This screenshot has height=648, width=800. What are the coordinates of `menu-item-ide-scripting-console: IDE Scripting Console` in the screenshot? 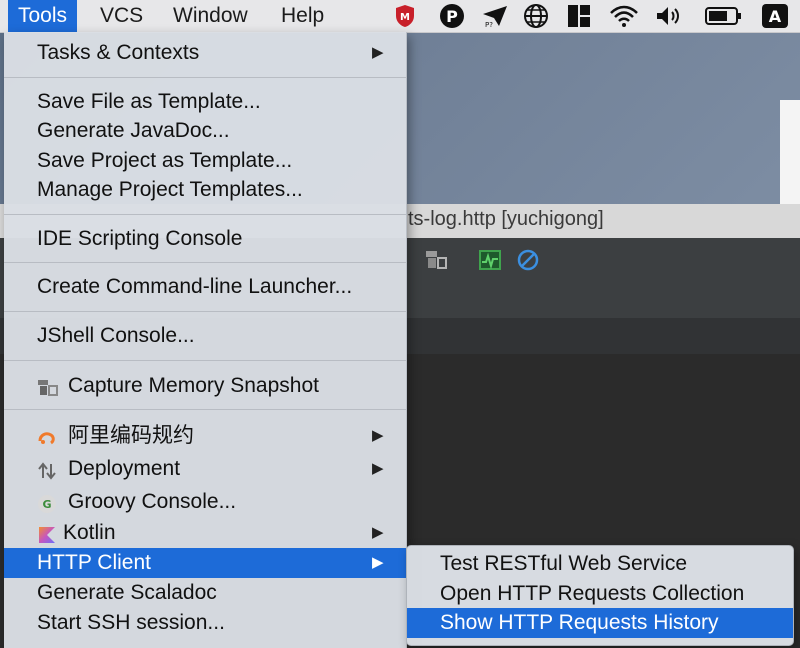 It's located at (205, 239).